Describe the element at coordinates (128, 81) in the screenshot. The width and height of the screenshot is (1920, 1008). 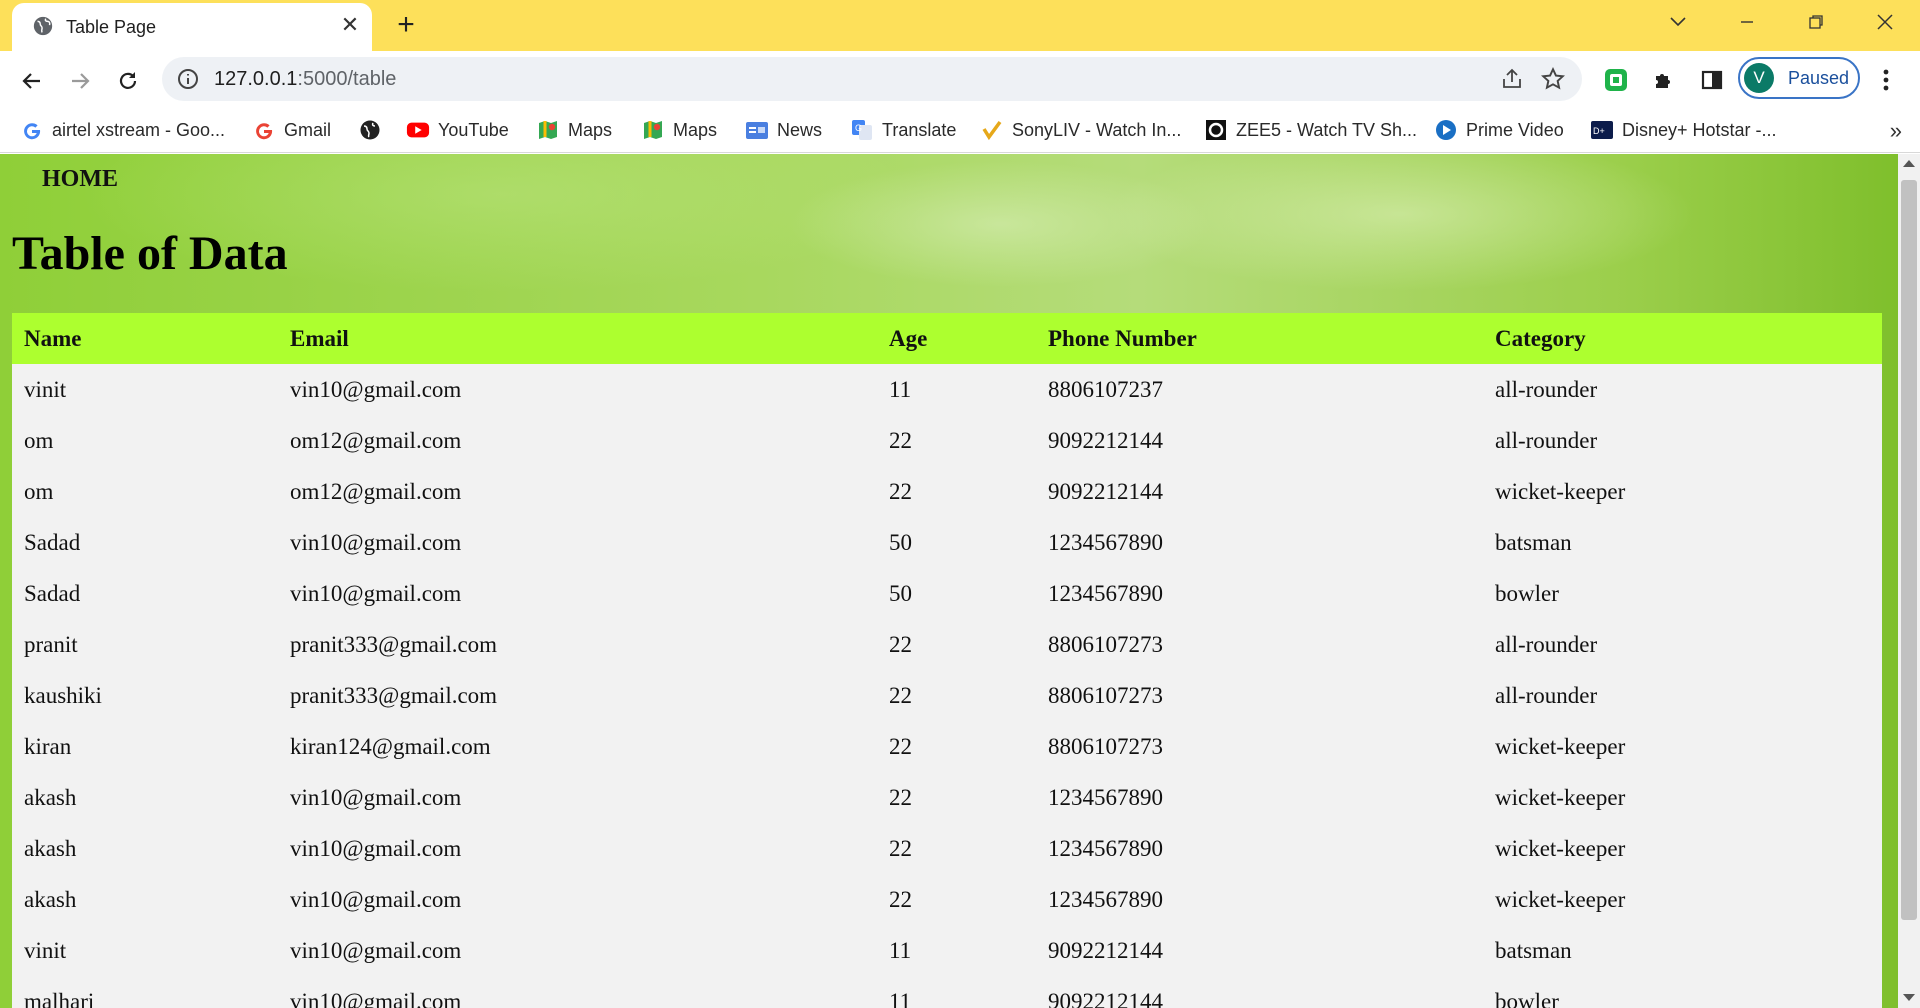
I see `reload-icon` at that location.